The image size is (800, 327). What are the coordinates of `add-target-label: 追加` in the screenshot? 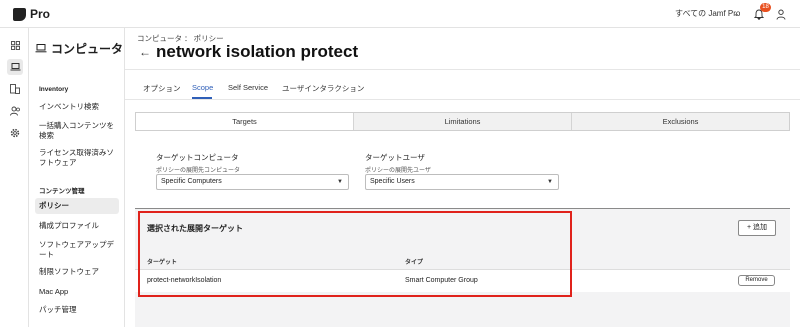 It's located at (760, 227).